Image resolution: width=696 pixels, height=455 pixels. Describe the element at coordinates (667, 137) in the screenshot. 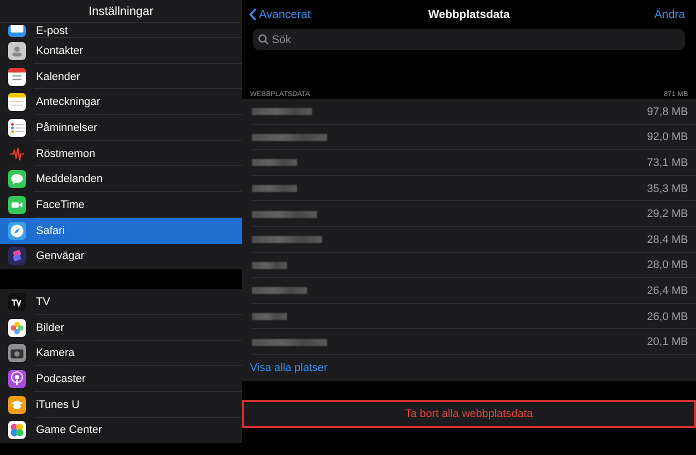

I see `data-size: 92,0 MB` at that location.